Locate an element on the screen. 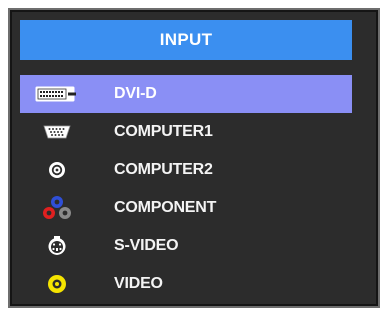  menu-title: INPUT is located at coordinates (186, 39).